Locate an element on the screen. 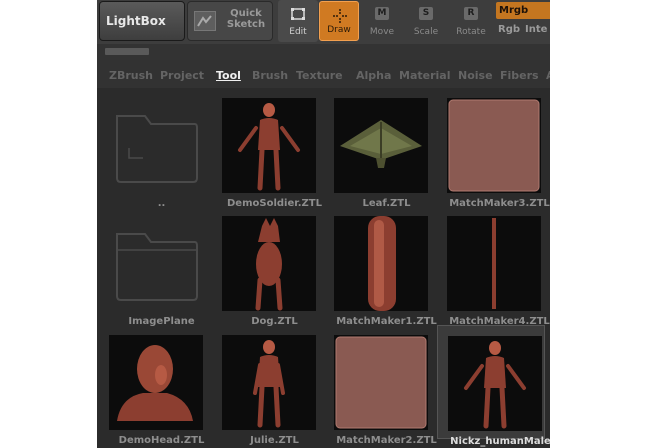 The height and width of the screenshot is (448, 650). horizontal-scroll-handle is located at coordinates (127, 51).